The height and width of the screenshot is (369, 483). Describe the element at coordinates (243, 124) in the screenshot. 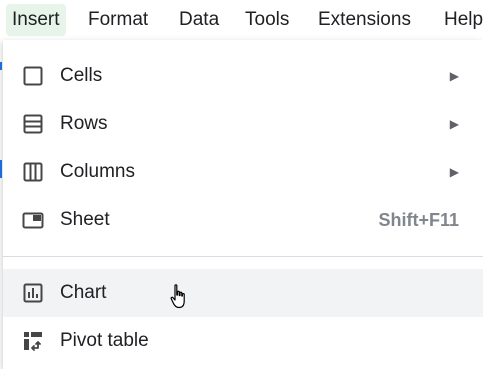

I see `menu-item-rows: Rows ▶` at that location.